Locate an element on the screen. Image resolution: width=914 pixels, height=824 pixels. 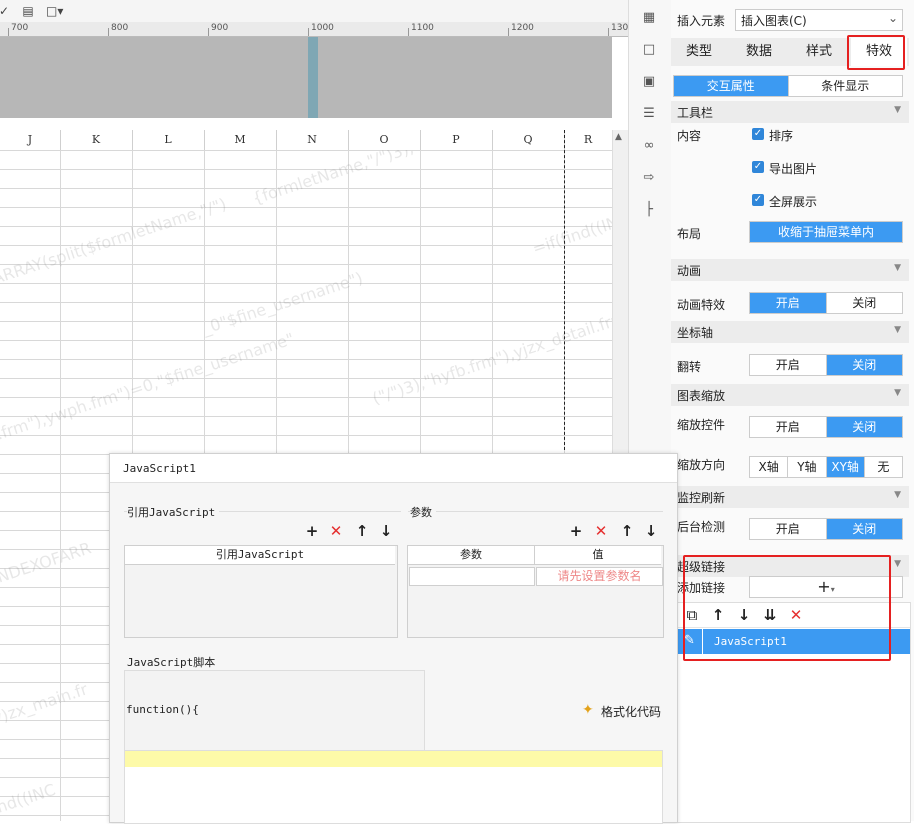
page-break-line is located at coordinates (564, 290).